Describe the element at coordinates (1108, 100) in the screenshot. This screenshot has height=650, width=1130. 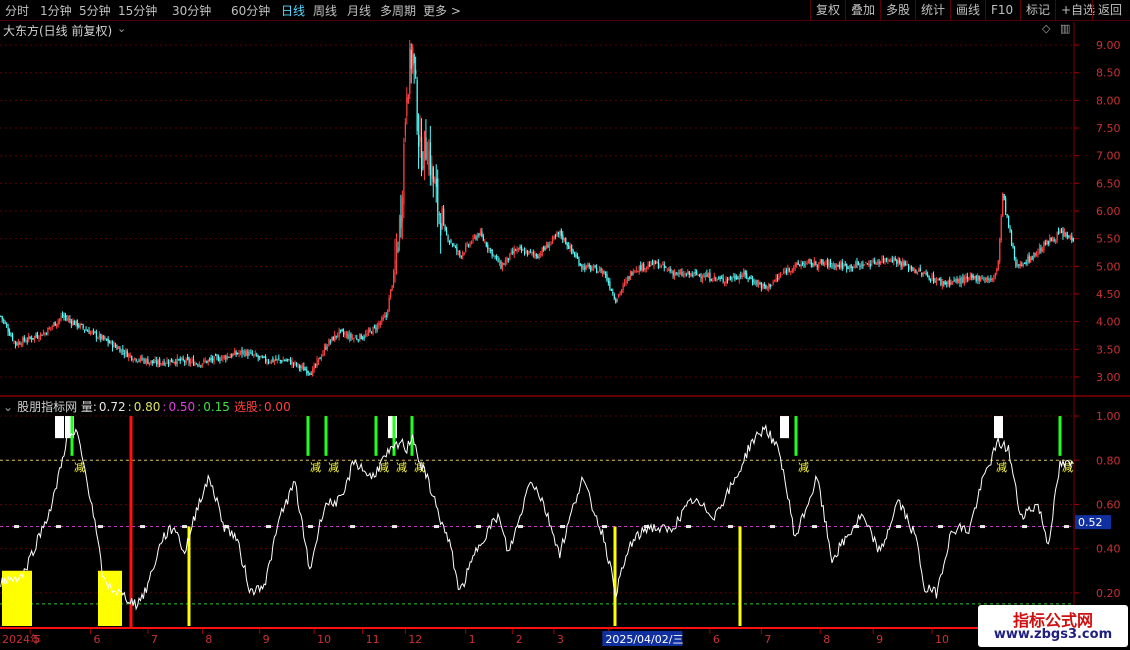
I see `price-tick-label: 8.00` at that location.